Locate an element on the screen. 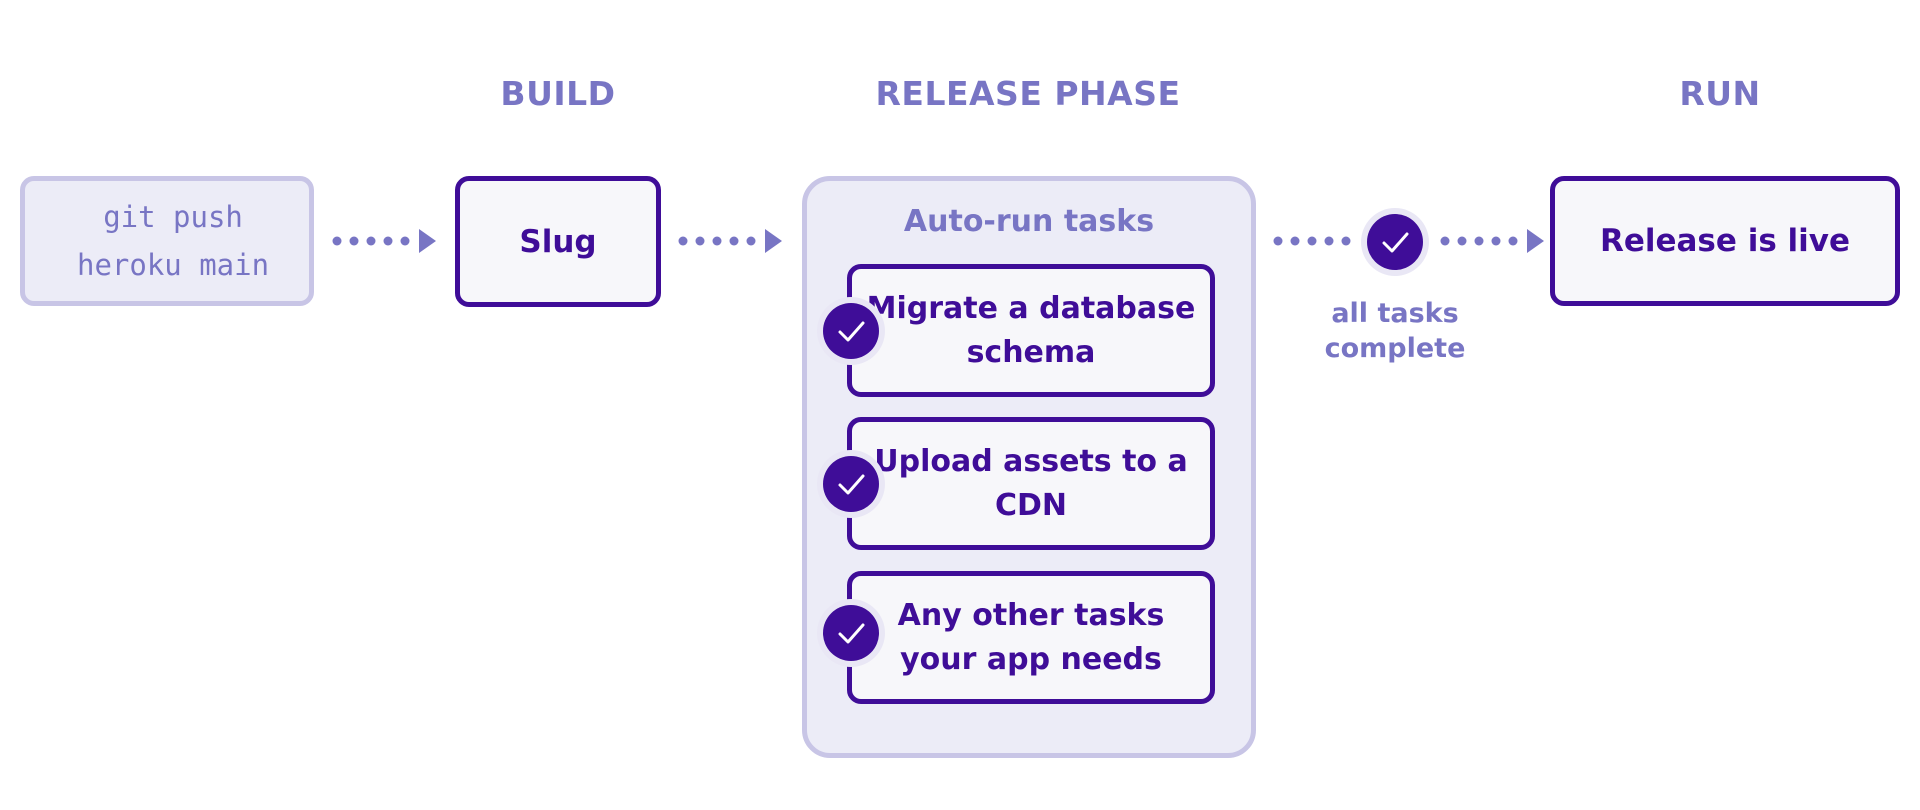 This screenshot has height=810, width=1920. task-label: Migrate a database schema is located at coordinates (1031, 330).